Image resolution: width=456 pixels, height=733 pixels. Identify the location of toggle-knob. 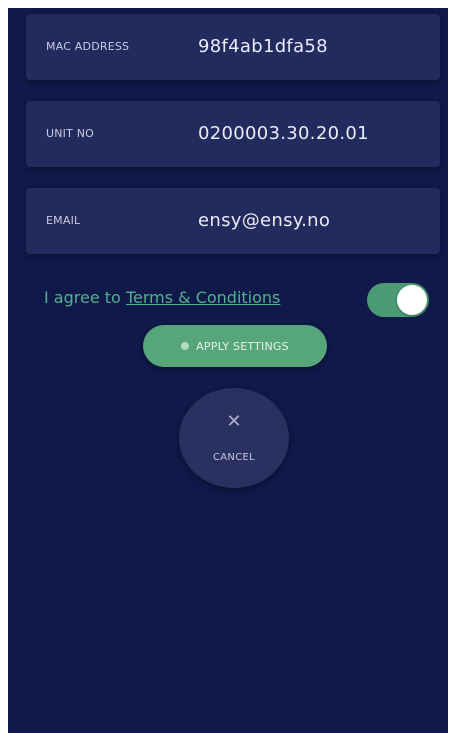
(412, 300).